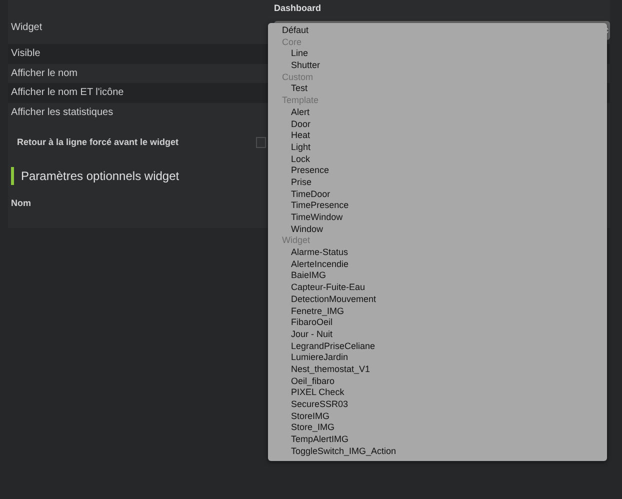  What do you see at coordinates (295, 241) in the screenshot?
I see `group-label: Widget` at bounding box center [295, 241].